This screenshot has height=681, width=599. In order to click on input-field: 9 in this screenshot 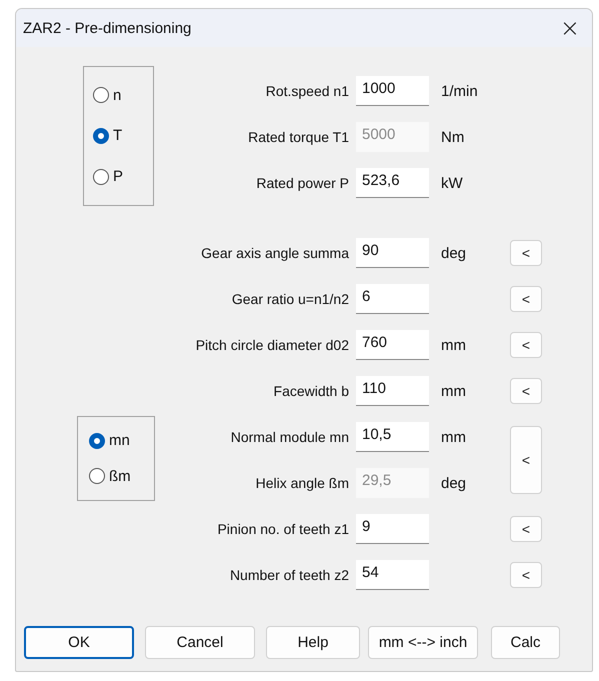, I will do `click(392, 529)`.